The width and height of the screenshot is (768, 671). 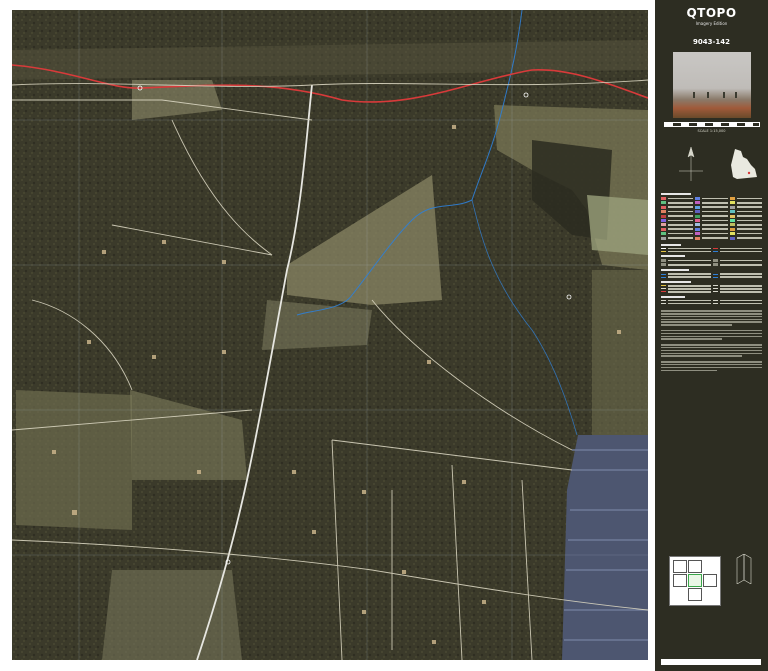 I want to click on locator-section, so click(x=711, y=165).